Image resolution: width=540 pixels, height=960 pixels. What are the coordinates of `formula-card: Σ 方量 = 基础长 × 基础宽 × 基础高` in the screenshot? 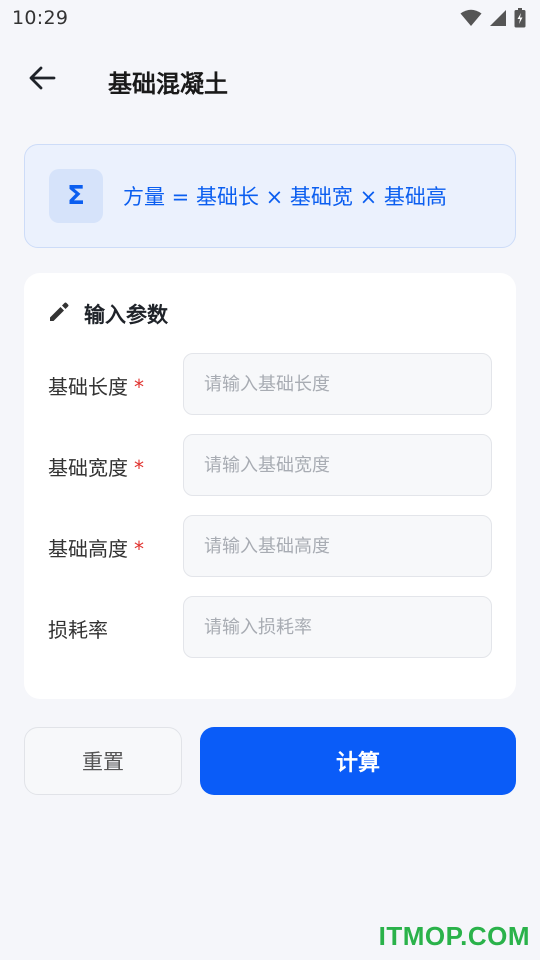 It's located at (270, 196).